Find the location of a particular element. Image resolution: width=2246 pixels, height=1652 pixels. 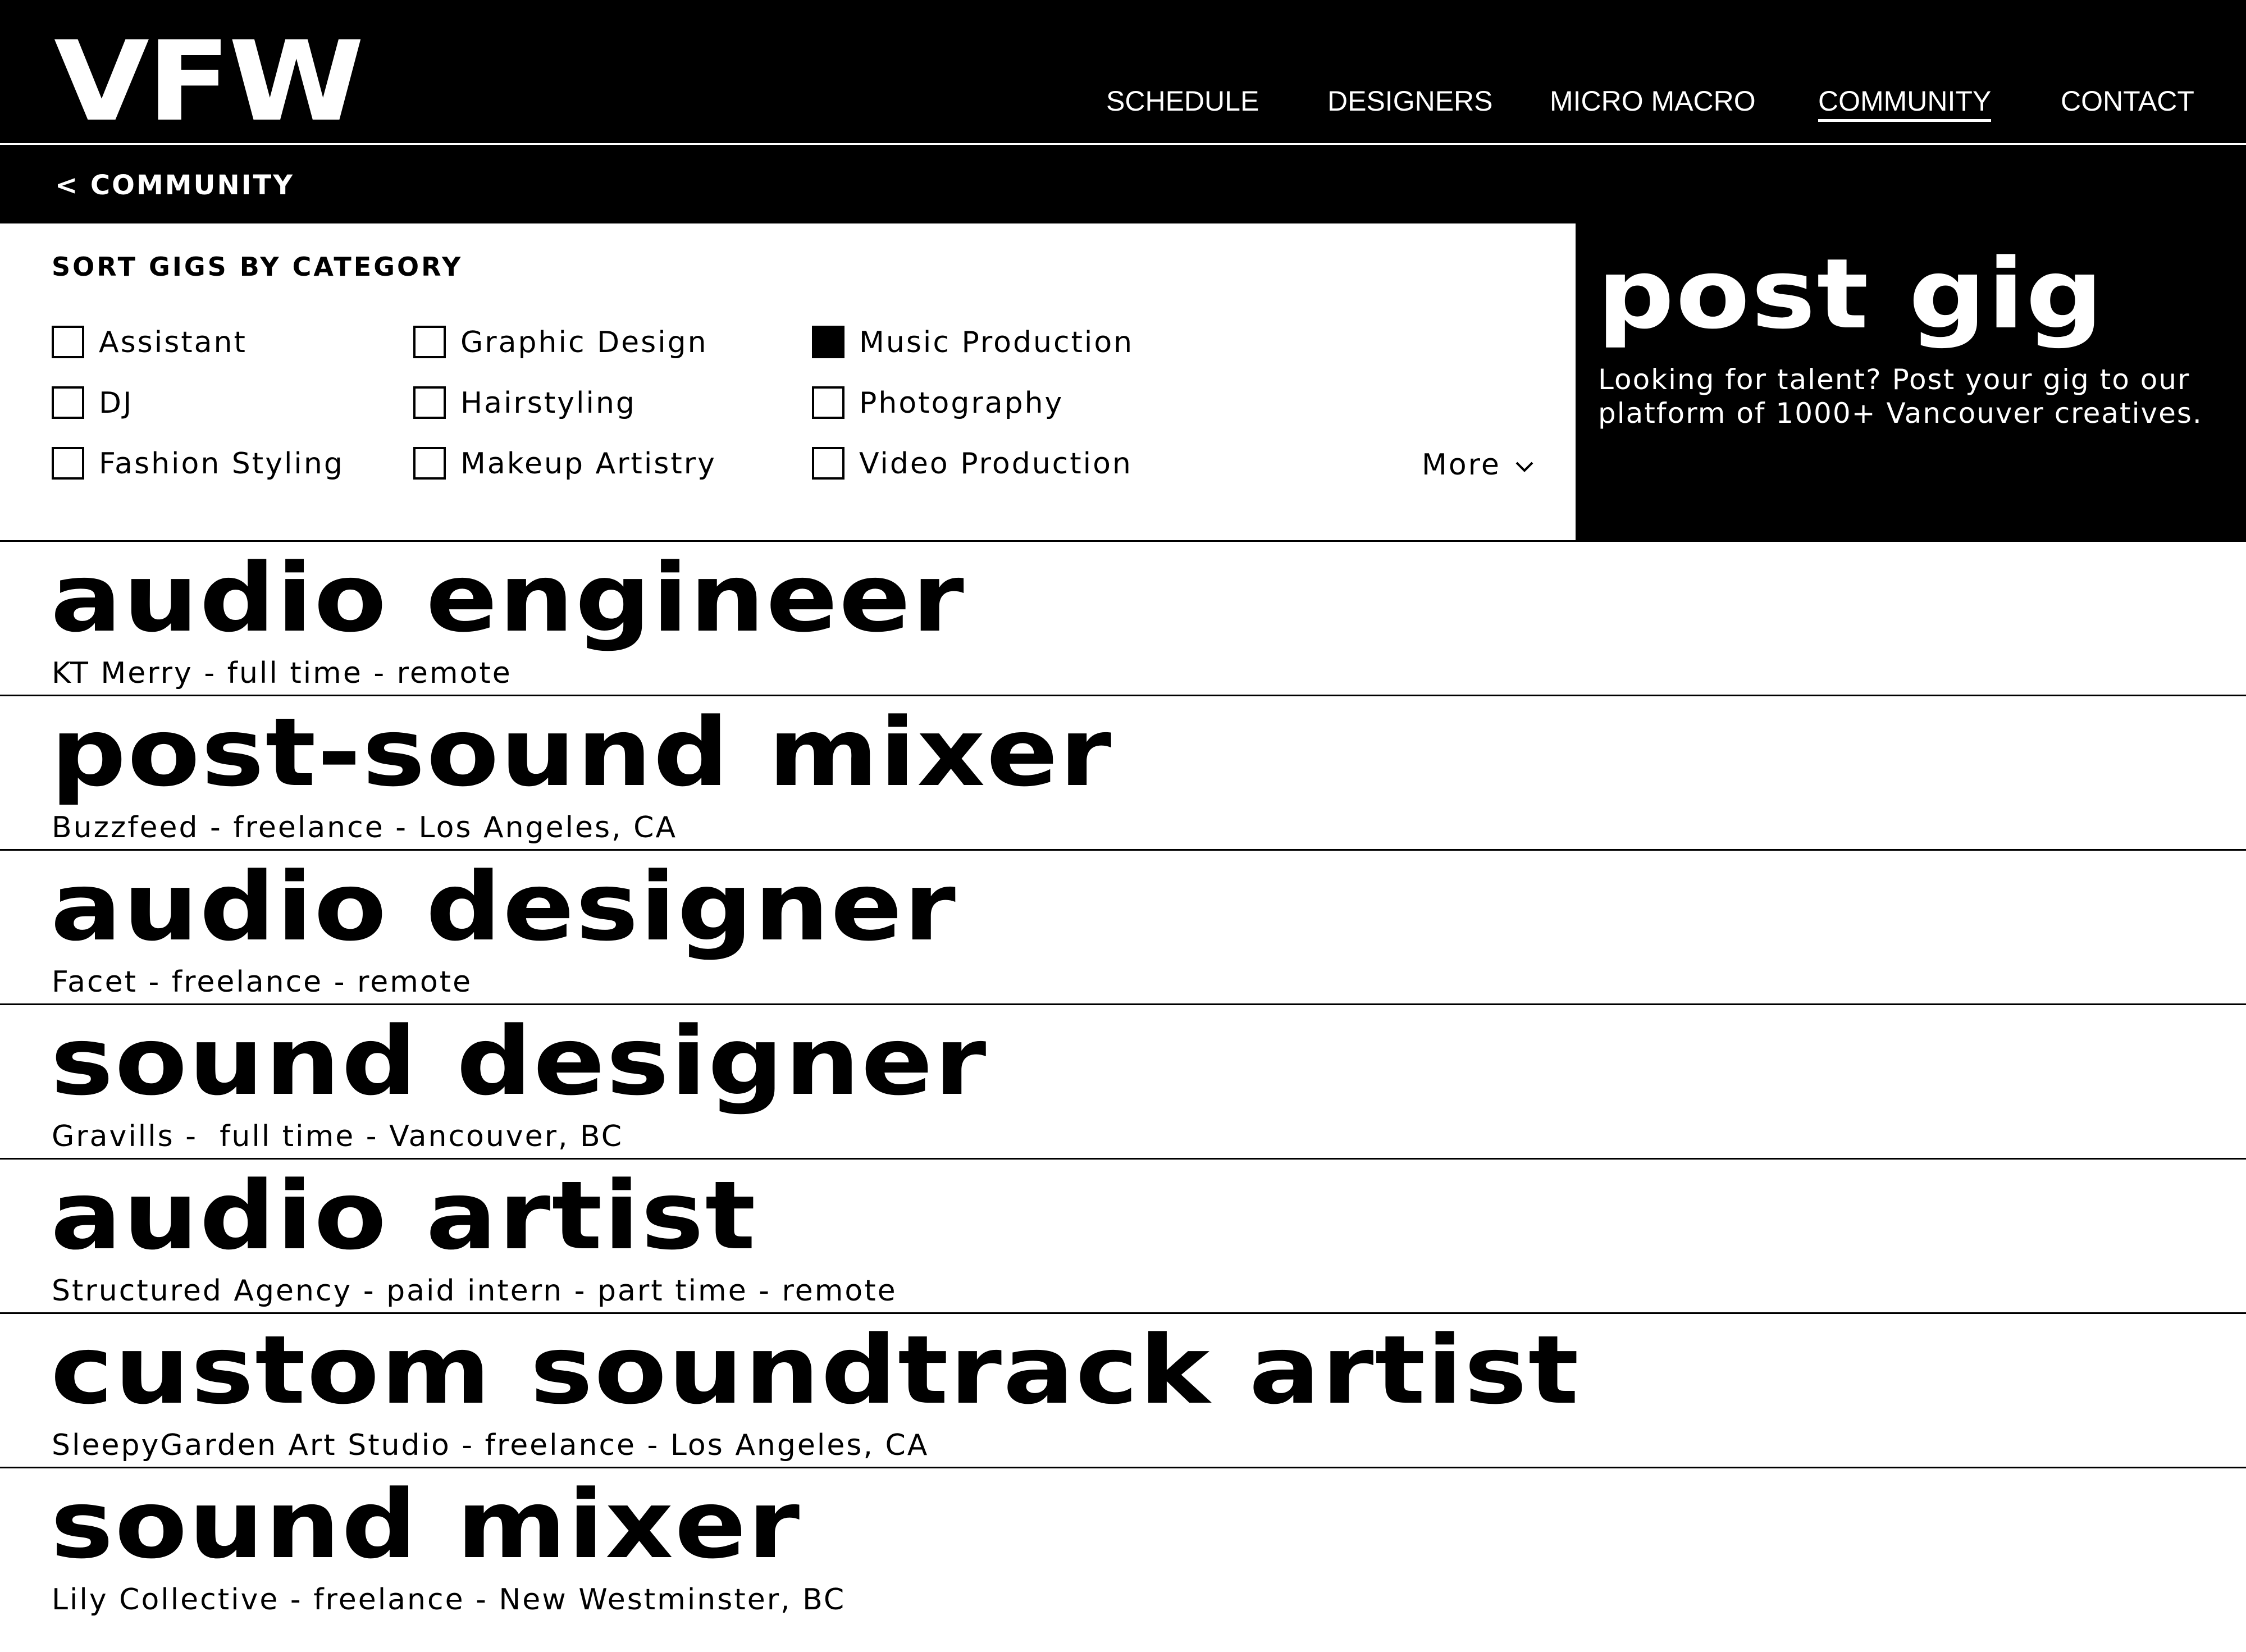

more-label: More is located at coordinates (1462, 465).